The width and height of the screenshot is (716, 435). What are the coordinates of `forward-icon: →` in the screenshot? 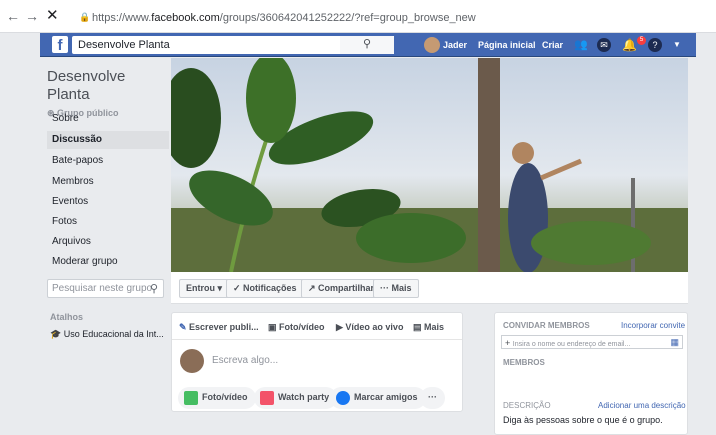 It's located at (32, 16).